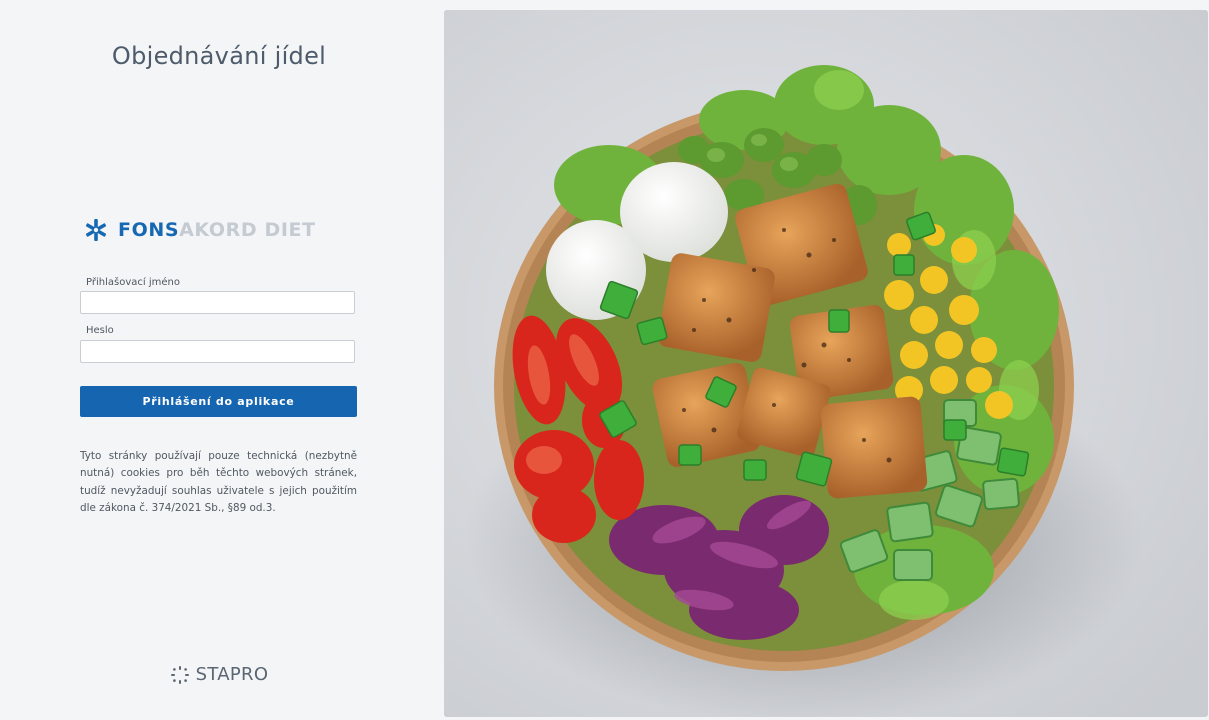 The width and height of the screenshot is (1209, 720). What do you see at coordinates (133, 282) in the screenshot?
I see `username-label: Přihlašovací jméno` at bounding box center [133, 282].